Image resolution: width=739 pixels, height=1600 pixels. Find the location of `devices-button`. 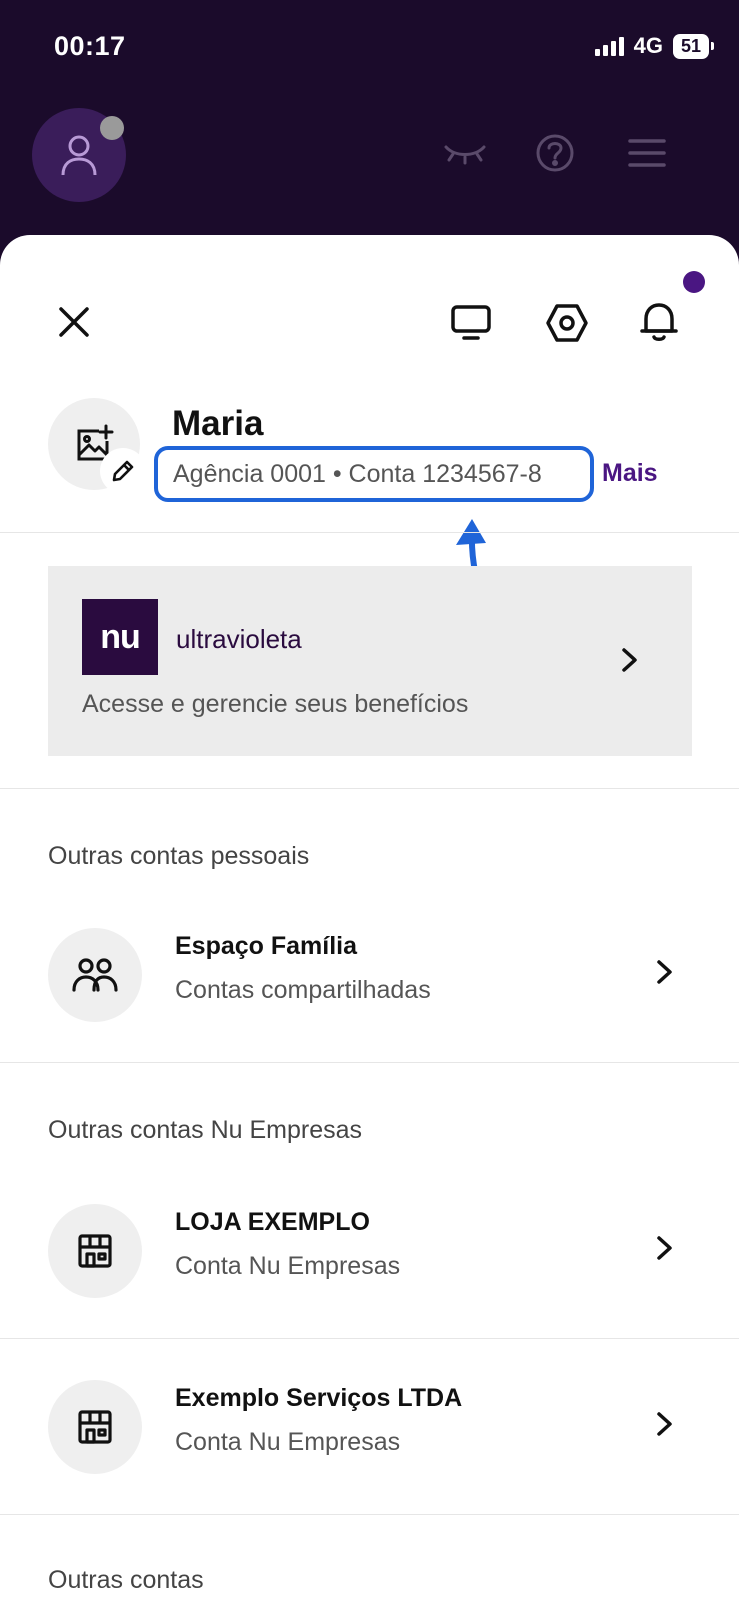

devices-button is located at coordinates (471, 323).